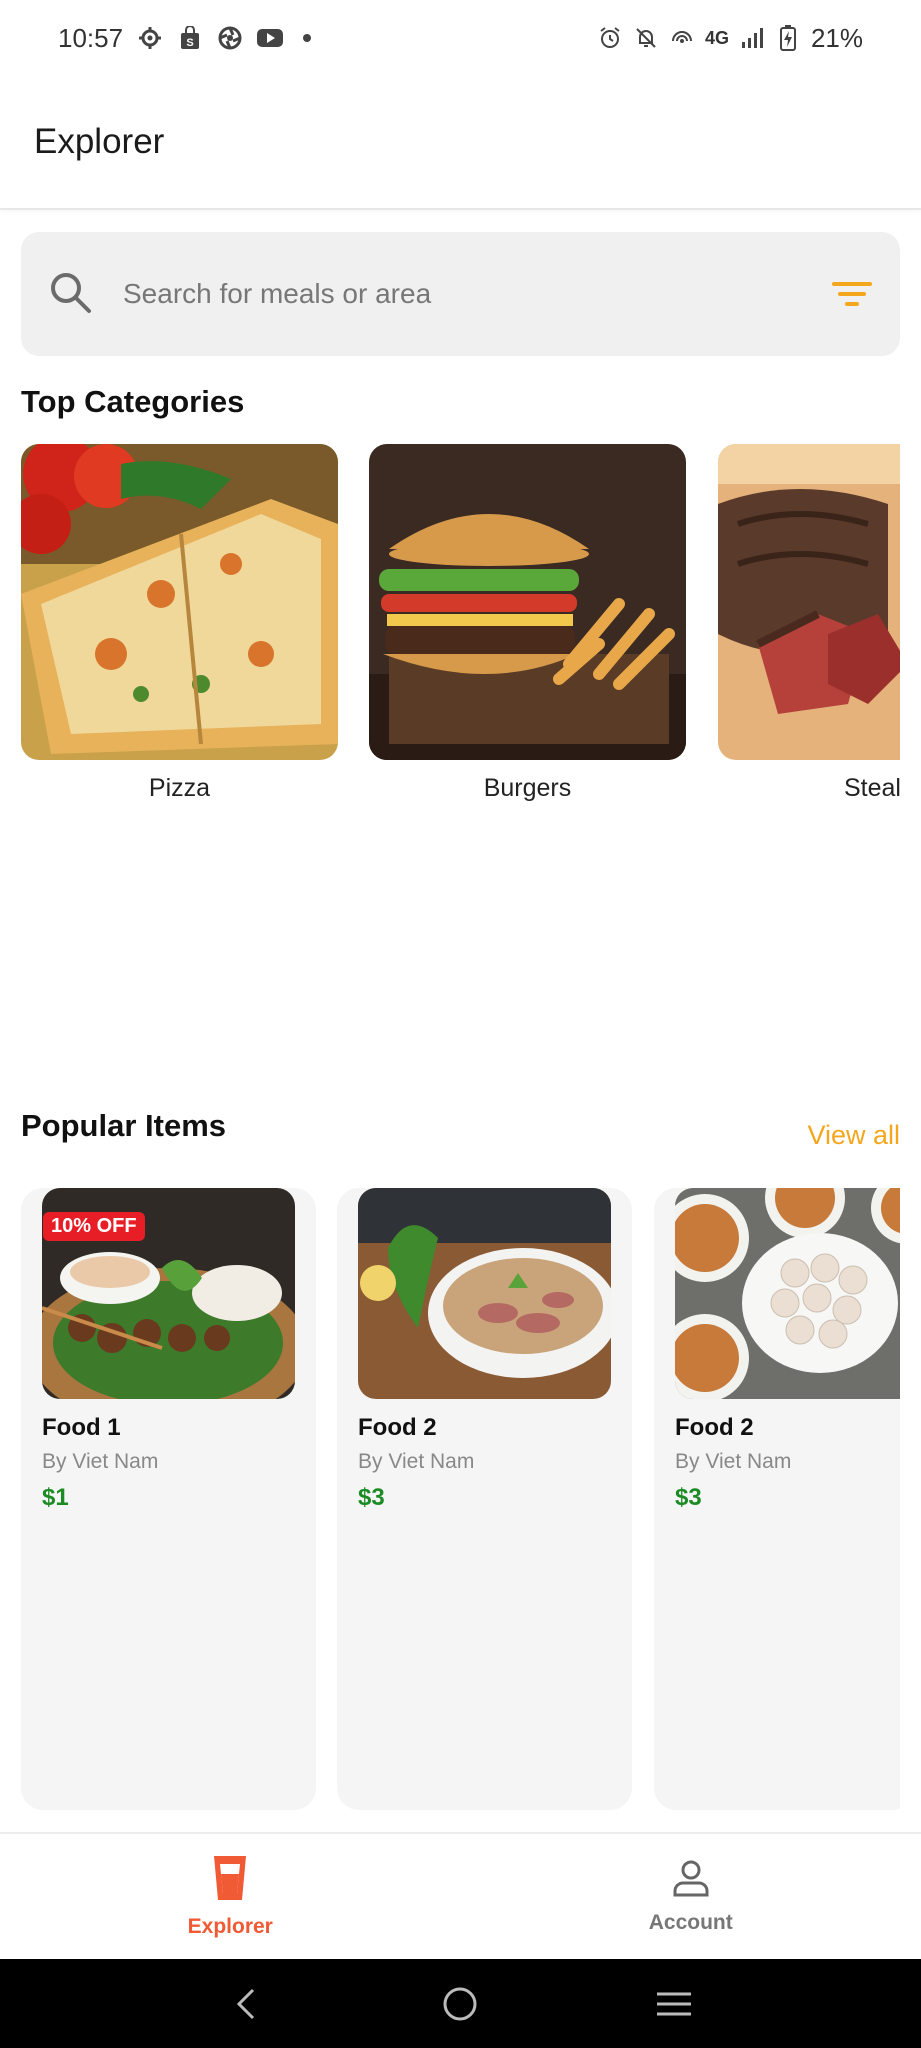 This screenshot has width=921, height=2048. Describe the element at coordinates (179, 602) in the screenshot. I see `category-image-pizza` at that location.